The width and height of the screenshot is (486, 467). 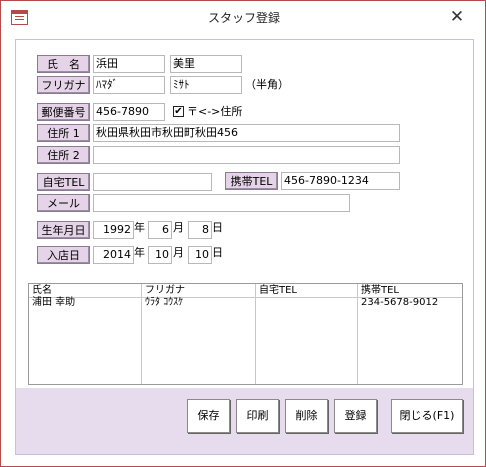 I want to click on join-month-field: 10, so click(x=160, y=255).